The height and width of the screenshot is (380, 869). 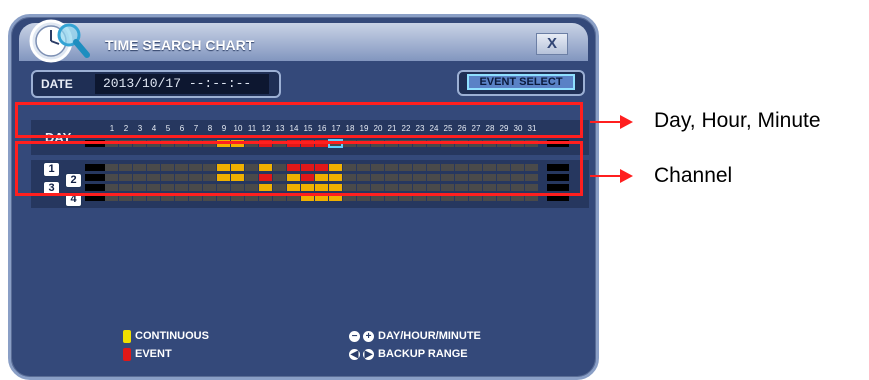 I want to click on annotation-day-hour-minute: Day, Hour, Minute, so click(x=737, y=120).